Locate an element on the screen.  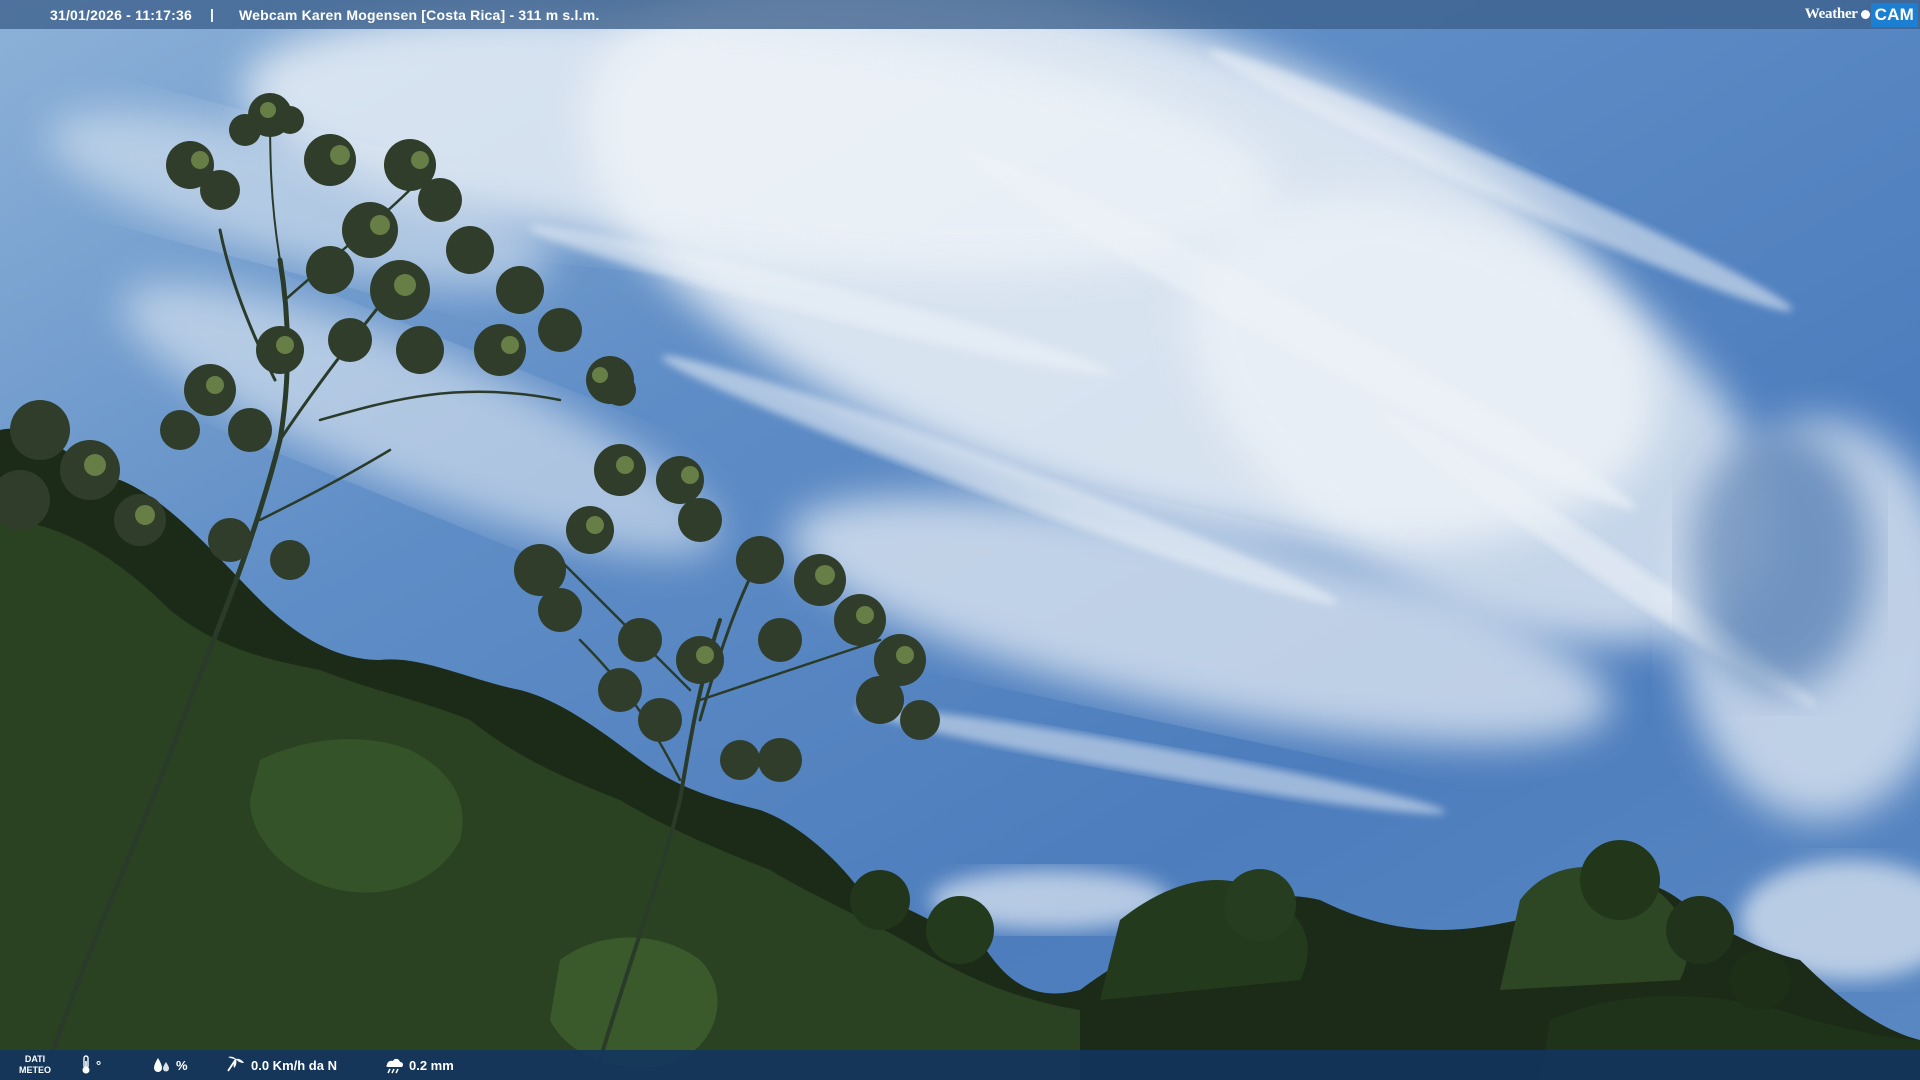
humidity-value: % is located at coordinates (182, 1065).